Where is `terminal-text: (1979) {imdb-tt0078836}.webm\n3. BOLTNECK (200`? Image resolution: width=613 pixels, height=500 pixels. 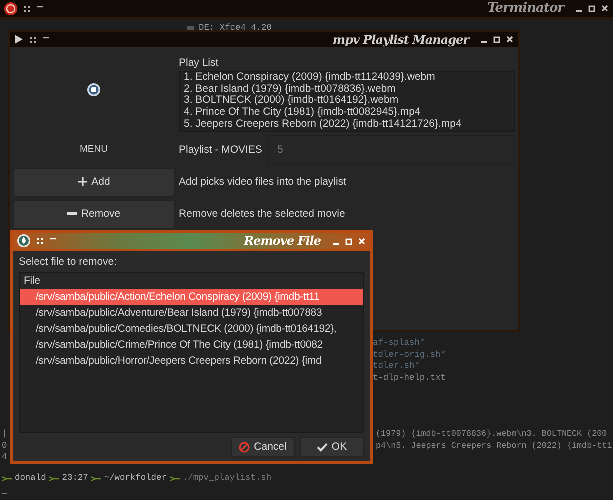 terminal-text: (1979) {imdb-tt0078836}.webm\n3. BOLTNECK (200 is located at coordinates (492, 434).